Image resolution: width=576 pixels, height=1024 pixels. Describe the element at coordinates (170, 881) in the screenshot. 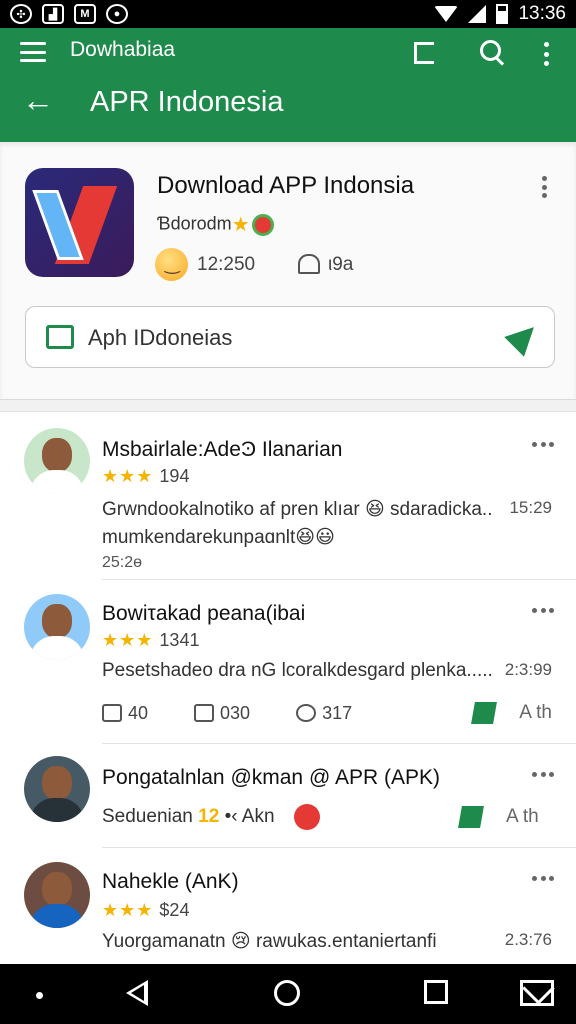

I see `reviewer-name: Nahekle (AnK)` at that location.